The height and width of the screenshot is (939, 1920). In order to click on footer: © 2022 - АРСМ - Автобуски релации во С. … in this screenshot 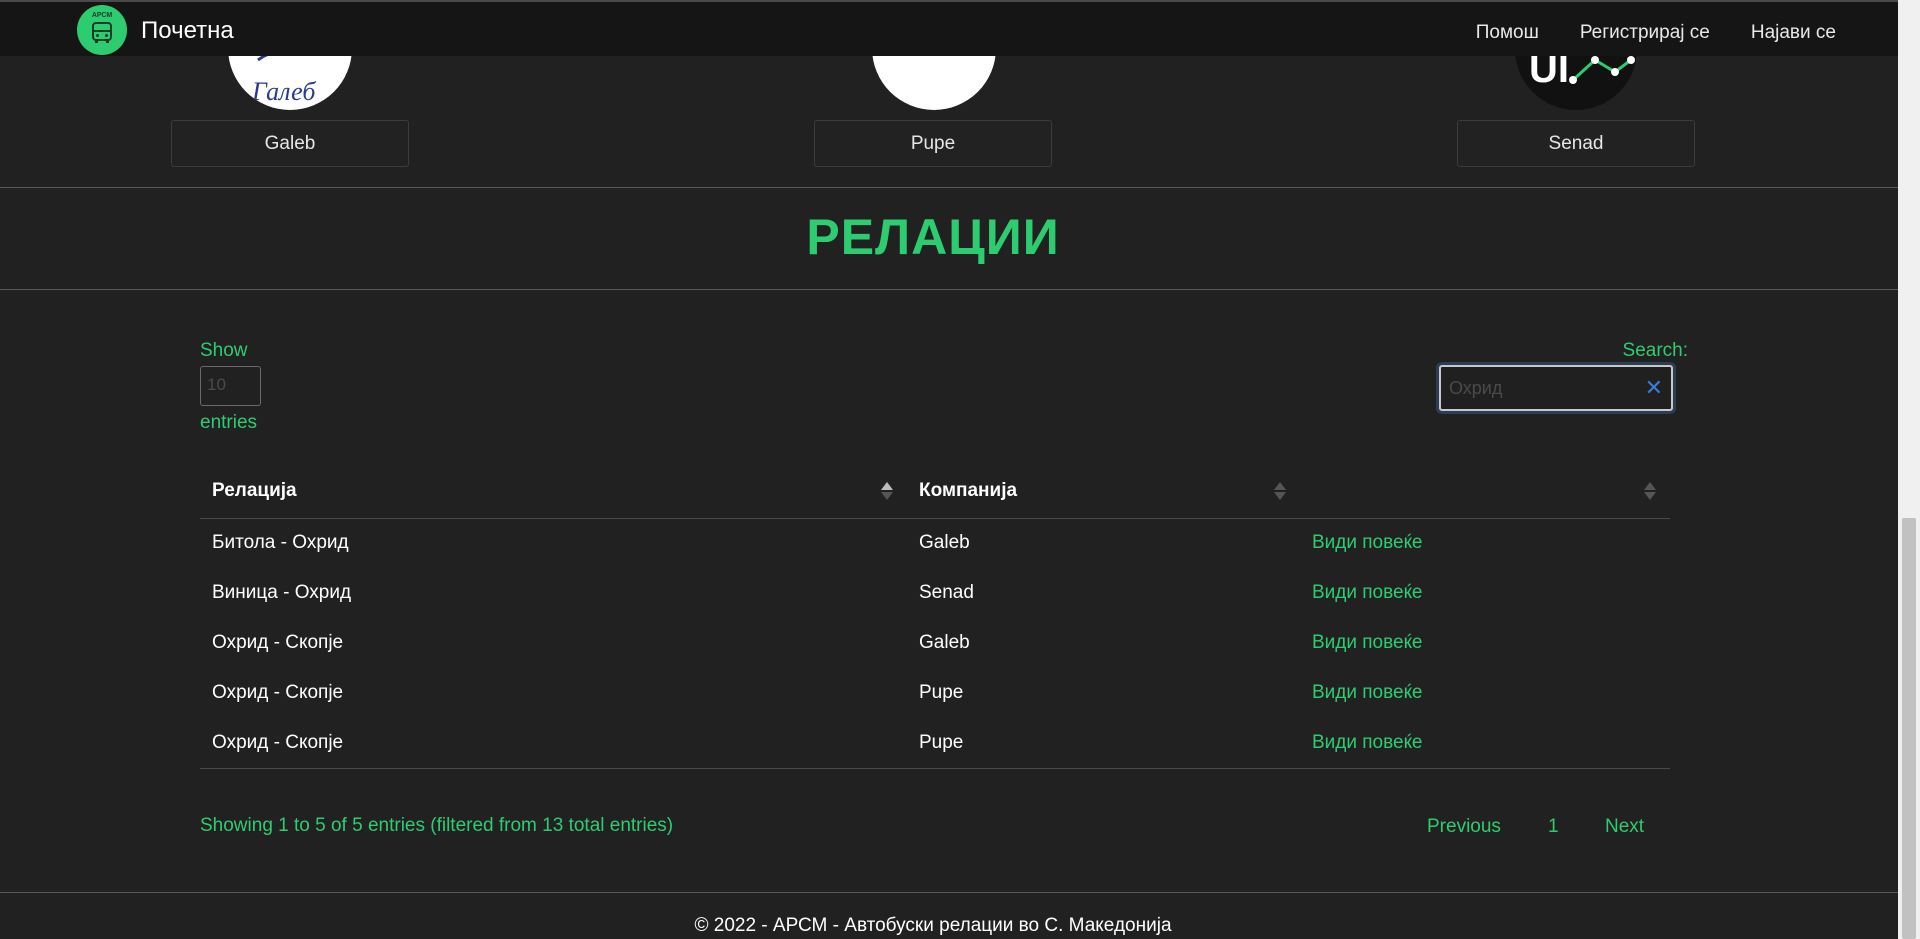, I will do `click(933, 925)`.